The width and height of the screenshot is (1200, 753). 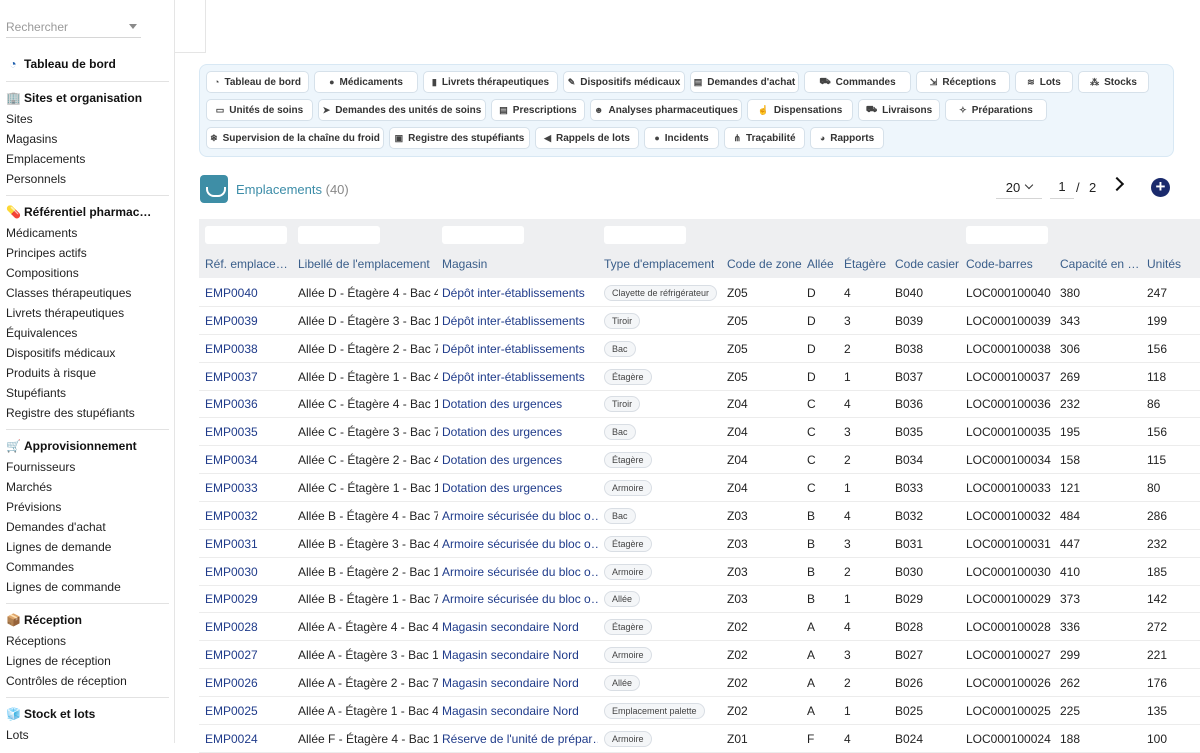 What do you see at coordinates (68, 293) in the screenshot?
I see `sidebar-item: Classes thérapeutiques` at bounding box center [68, 293].